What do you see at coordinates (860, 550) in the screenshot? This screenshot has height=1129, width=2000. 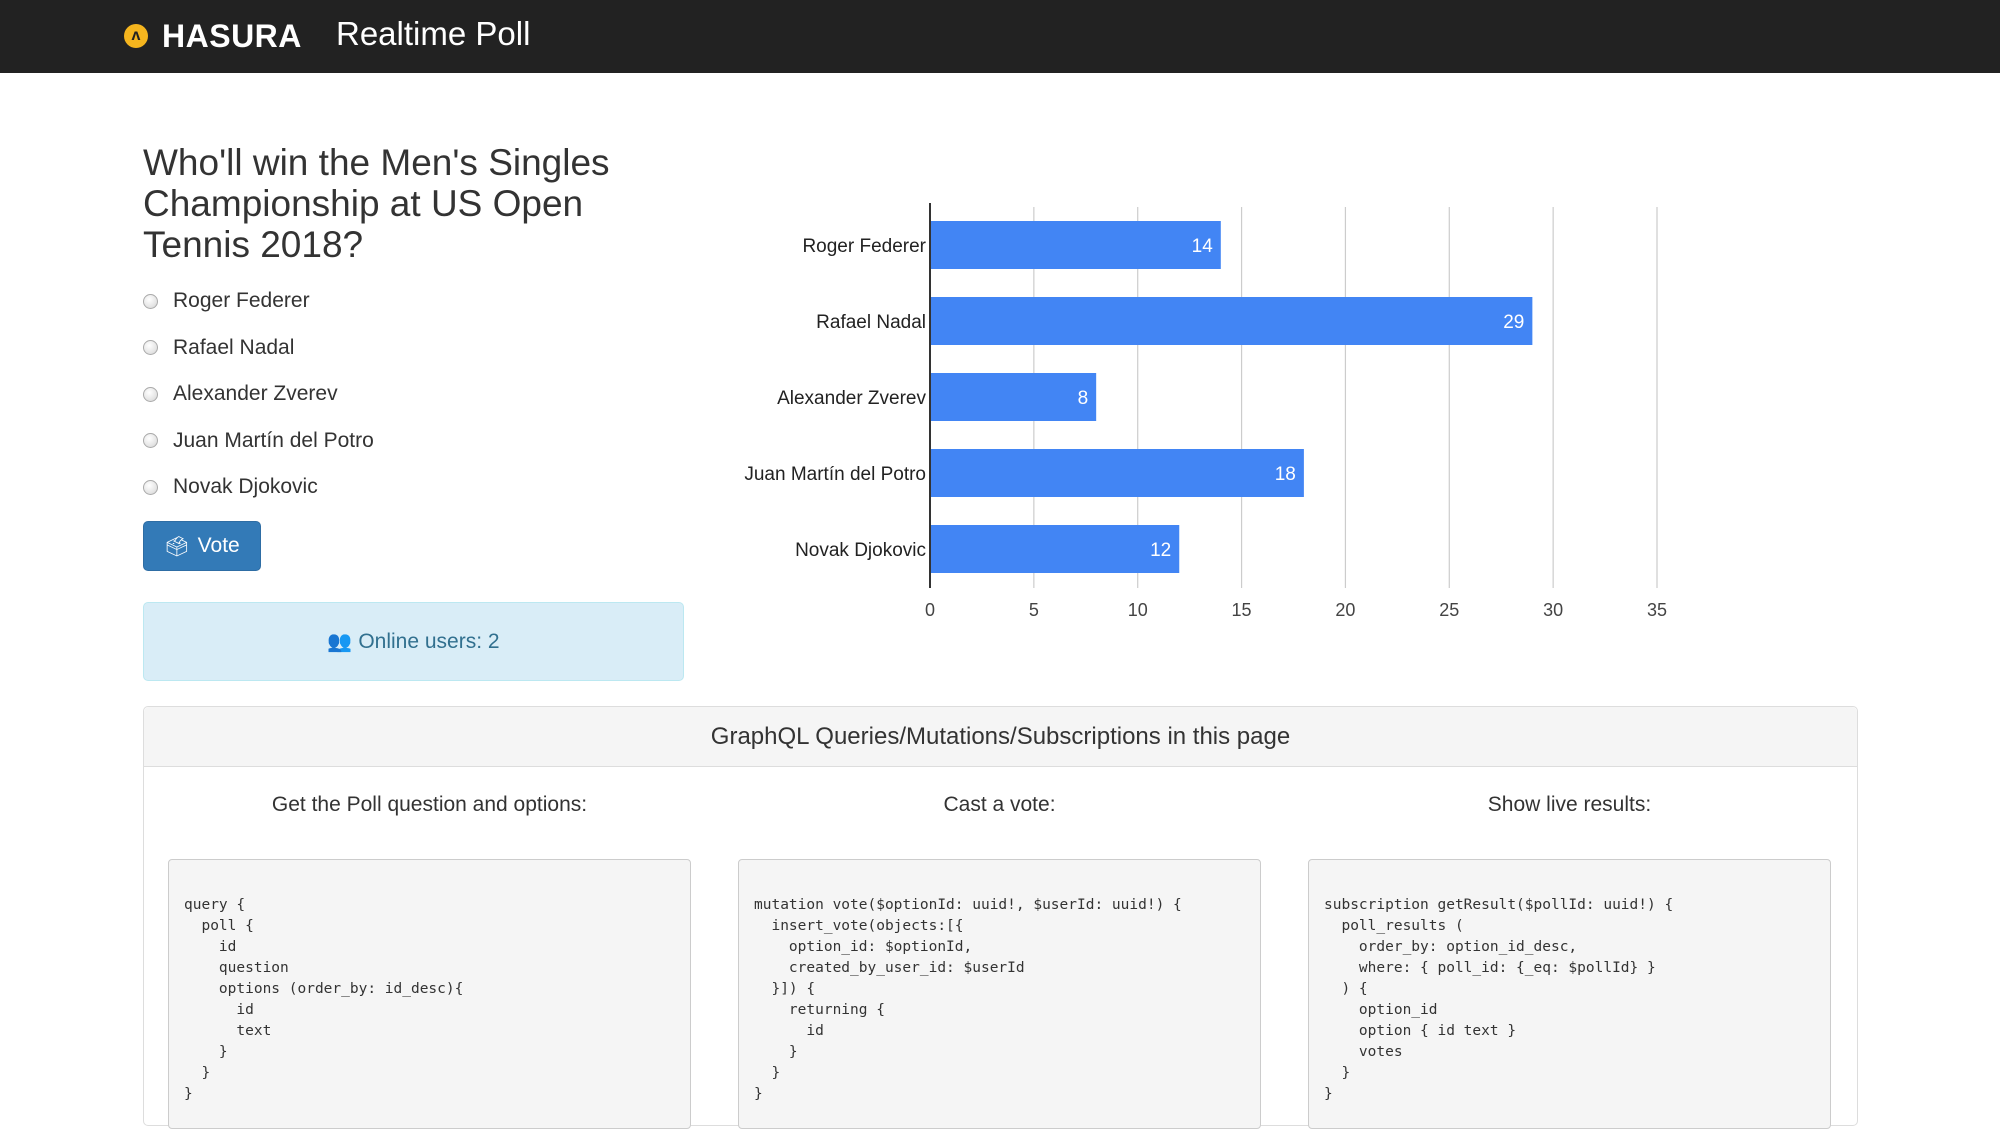 I see `y-category-label: Novak Djokovic` at bounding box center [860, 550].